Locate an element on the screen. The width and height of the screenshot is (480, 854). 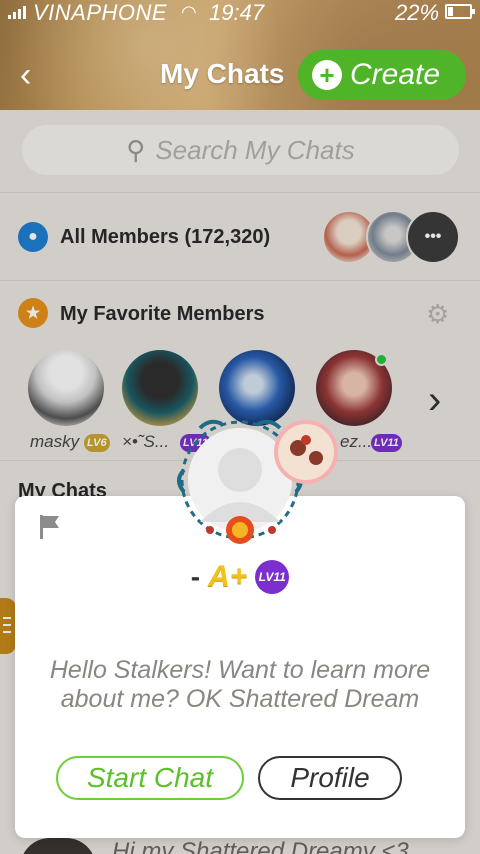
level-badge: LV11 is located at coordinates (272, 577).